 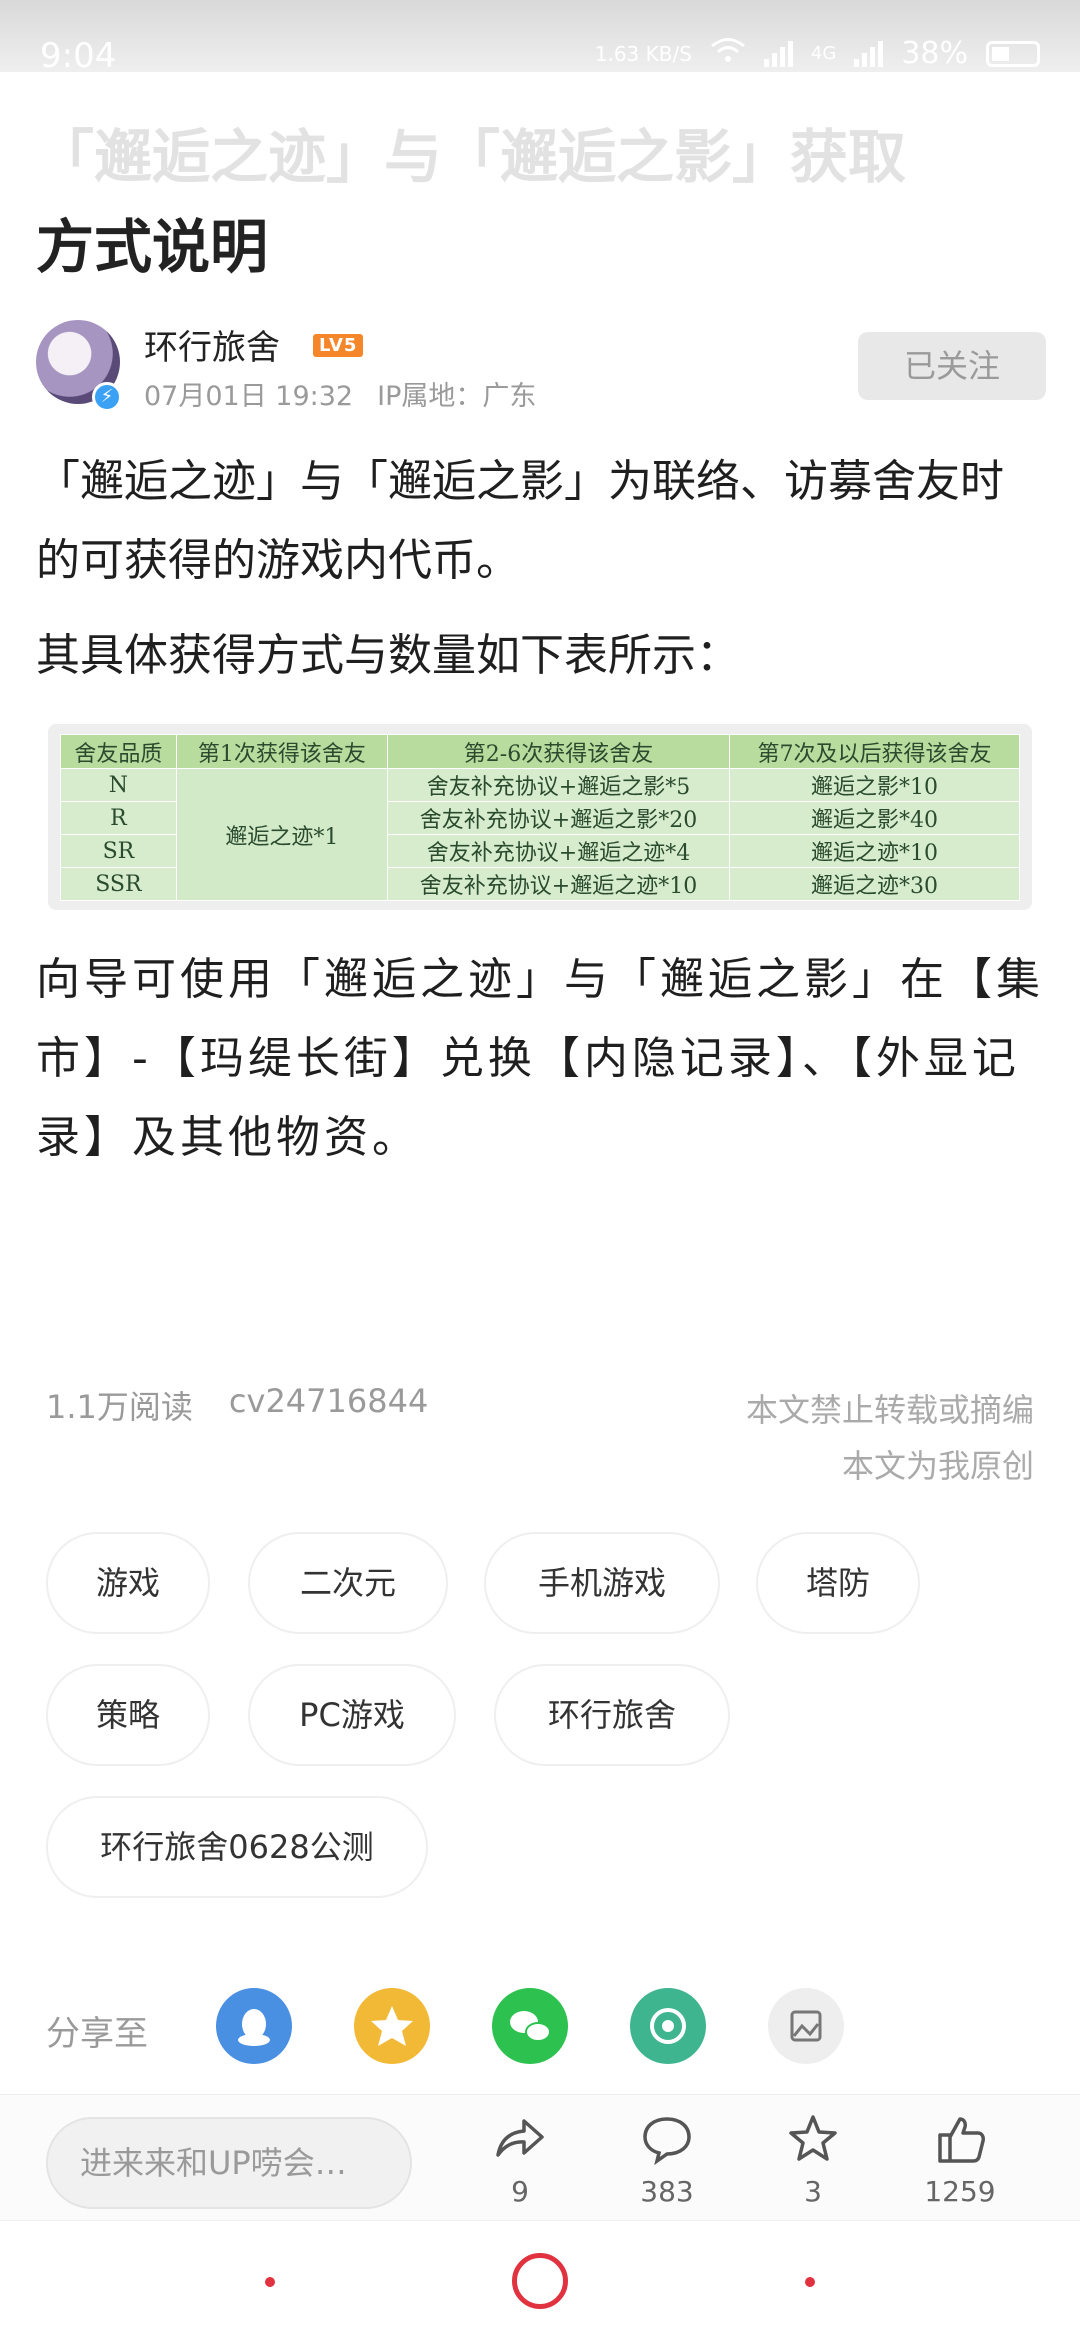 What do you see at coordinates (874, 751) in the screenshot?
I see `table-header: 第7次及以后获得该舍友` at bounding box center [874, 751].